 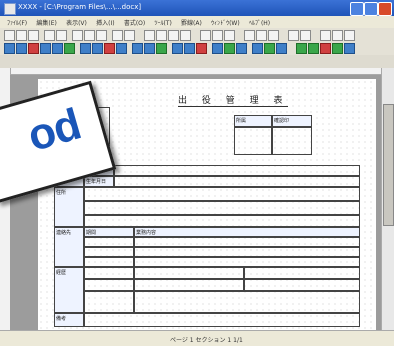 What do you see at coordinates (45, 48) in the screenshot?
I see `field-options-icon` at bounding box center [45, 48].